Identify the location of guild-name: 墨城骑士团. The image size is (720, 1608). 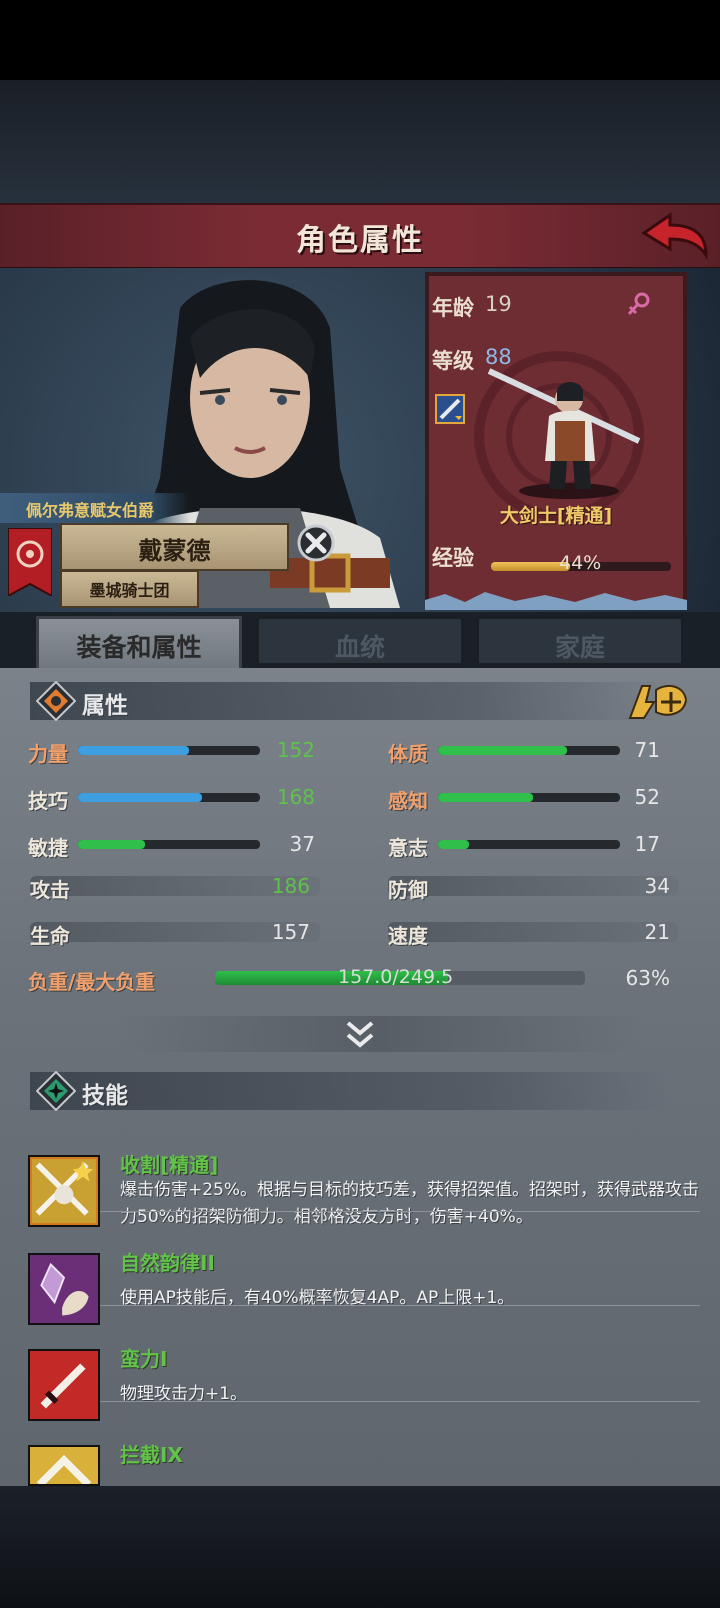
(129, 590).